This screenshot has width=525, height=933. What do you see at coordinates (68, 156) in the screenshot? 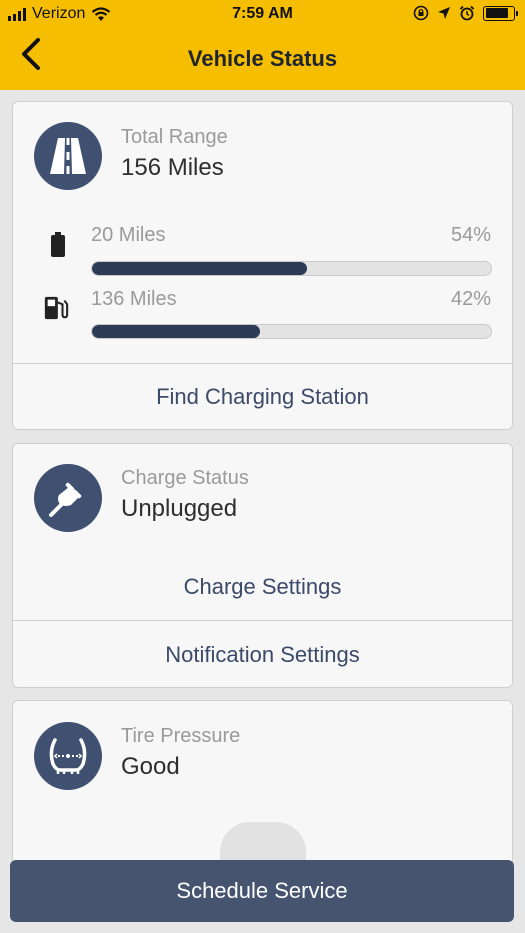
I see `road-icon` at bounding box center [68, 156].